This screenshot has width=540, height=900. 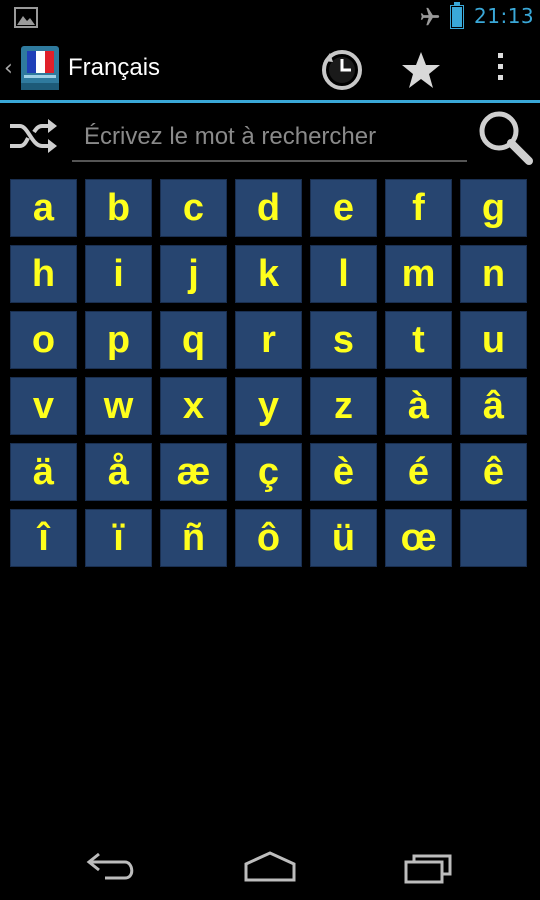 I want to click on letter-key: å, so click(x=118, y=472).